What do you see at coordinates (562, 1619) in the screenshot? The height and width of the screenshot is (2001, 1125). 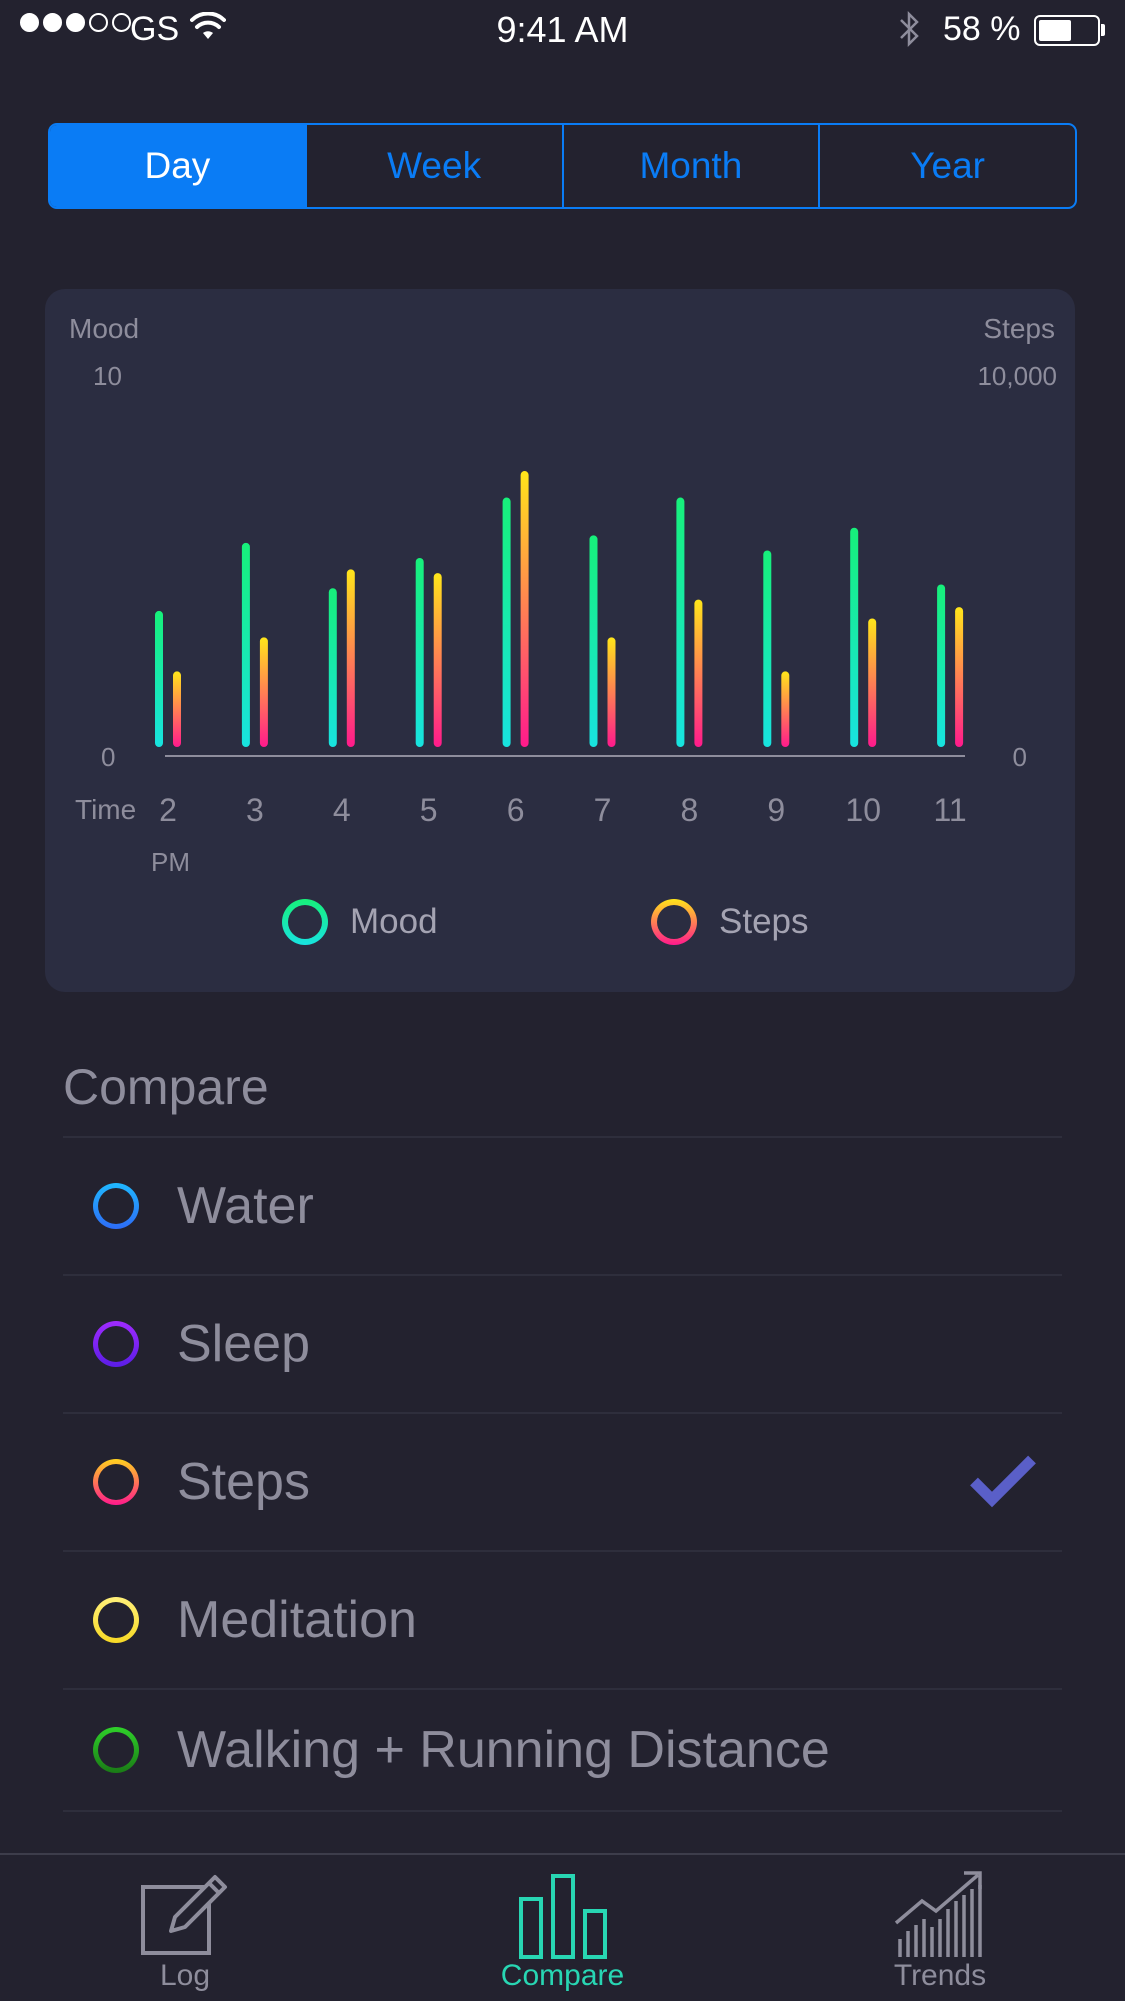 I see `compare-item-meditation: Meditation` at bounding box center [562, 1619].